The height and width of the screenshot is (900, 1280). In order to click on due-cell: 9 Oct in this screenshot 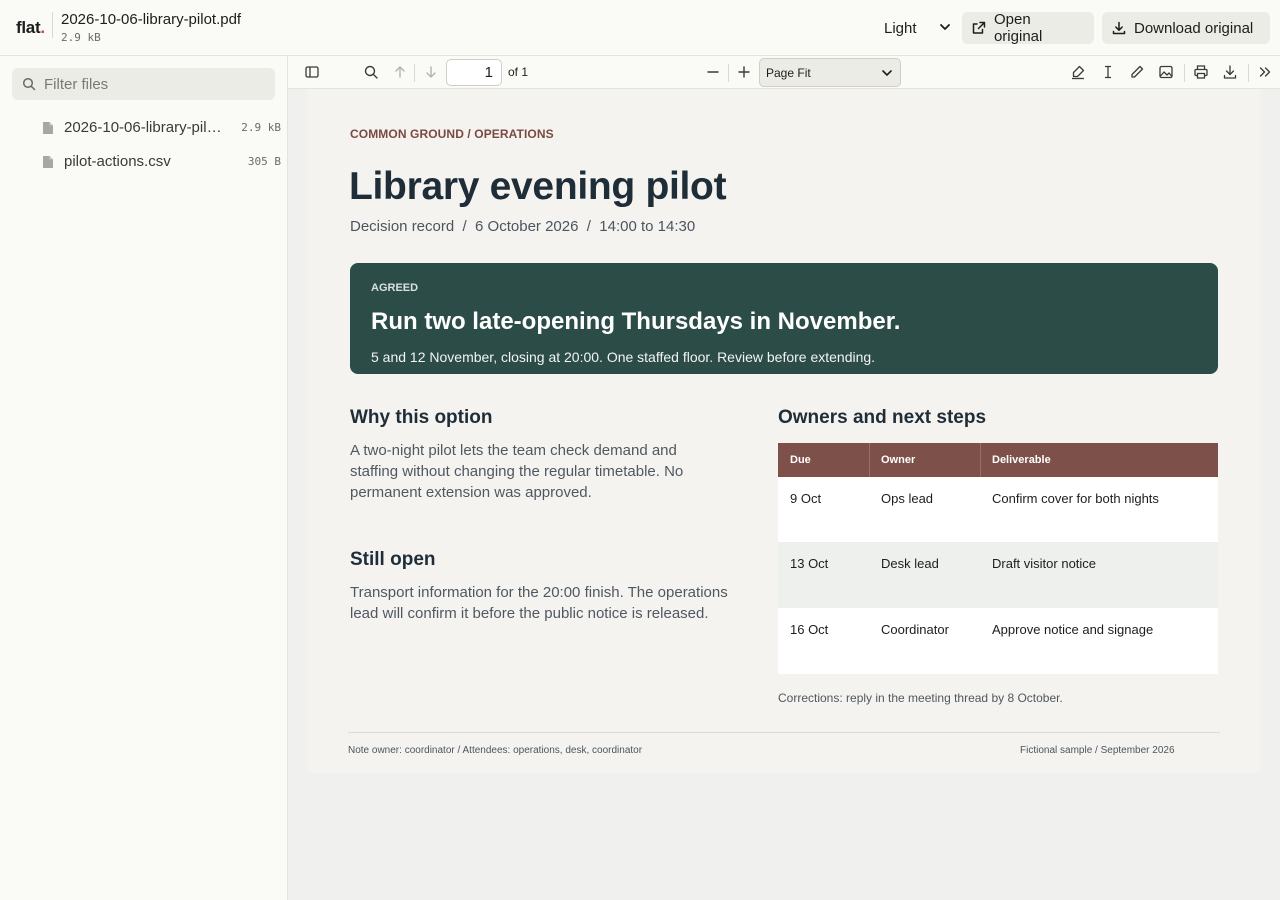, I will do `click(806, 498)`.